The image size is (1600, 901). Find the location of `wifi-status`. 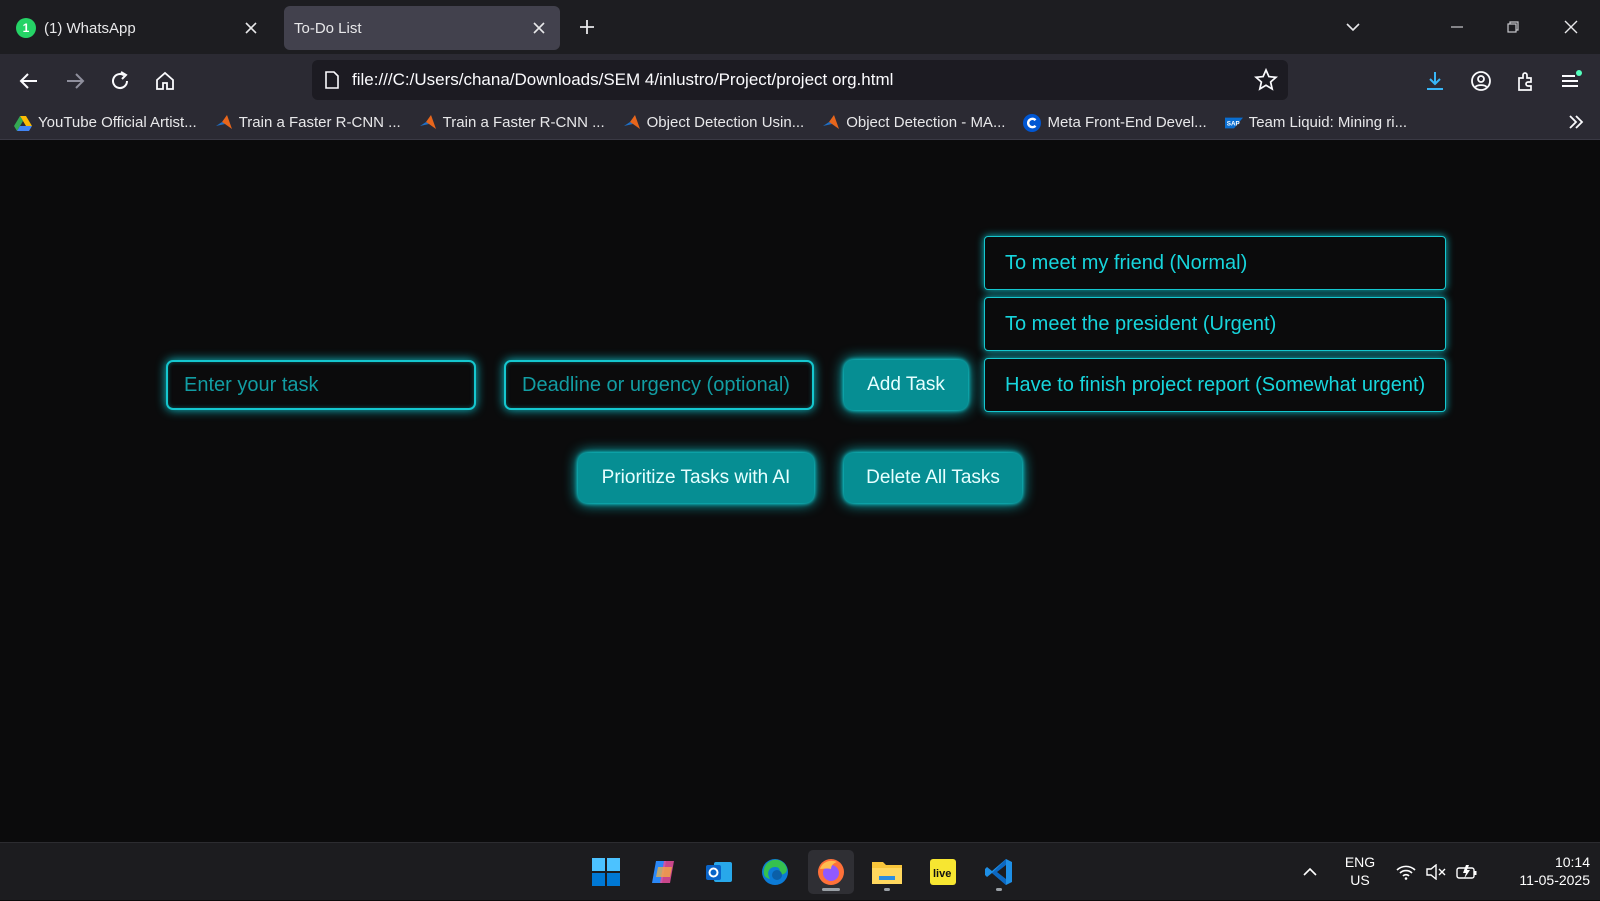

wifi-status is located at coordinates (1406, 872).